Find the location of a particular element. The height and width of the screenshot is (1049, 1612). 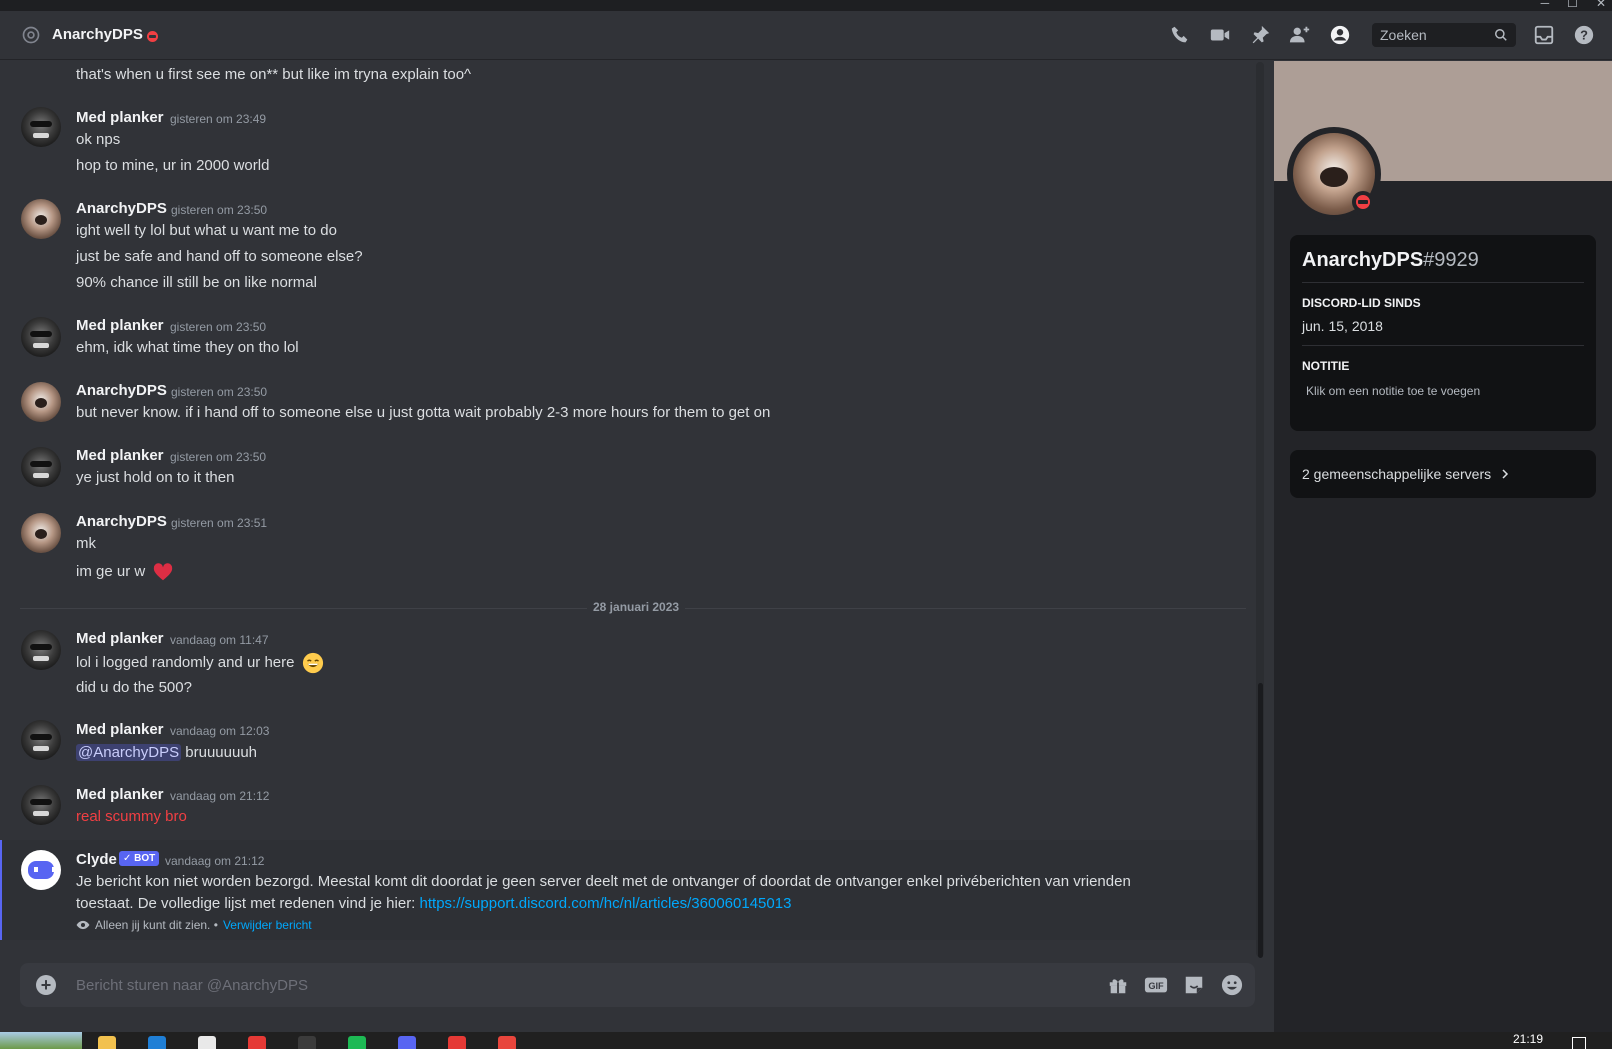

message-author: Clyde is located at coordinates (96, 859).